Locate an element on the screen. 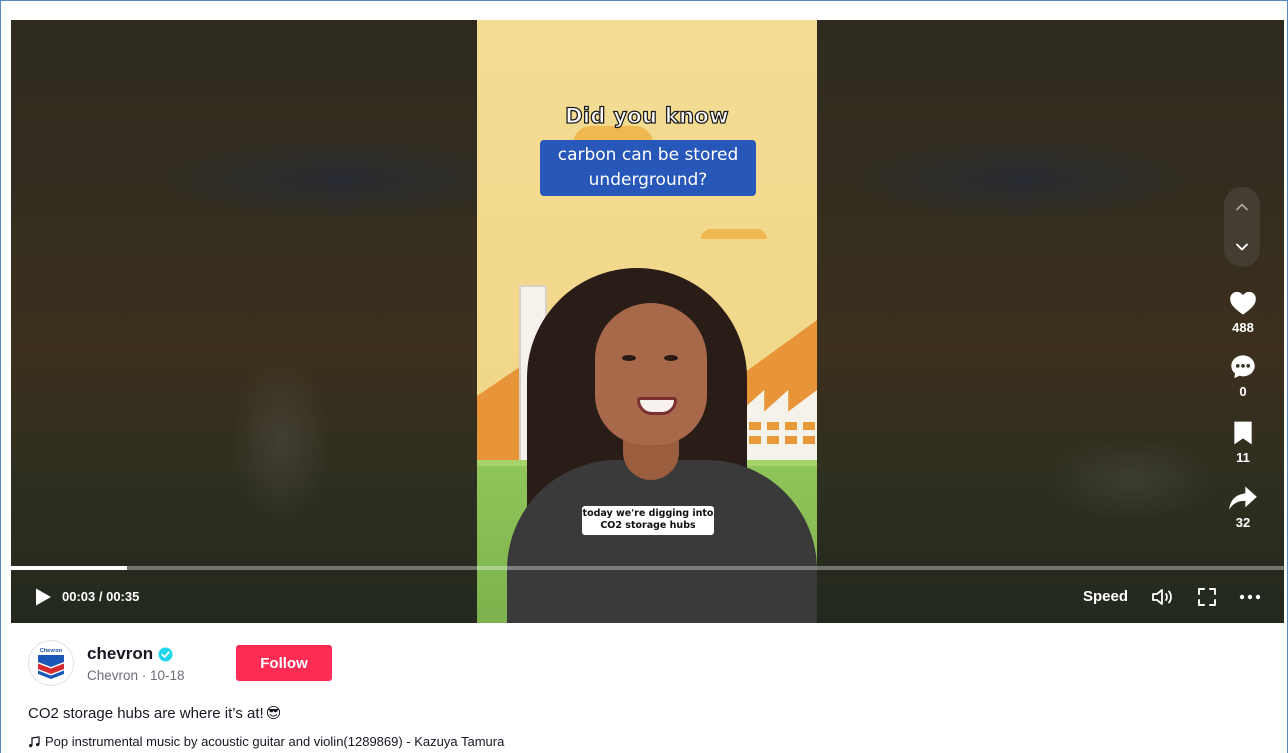  bookmark-button is located at coordinates (1243, 433).